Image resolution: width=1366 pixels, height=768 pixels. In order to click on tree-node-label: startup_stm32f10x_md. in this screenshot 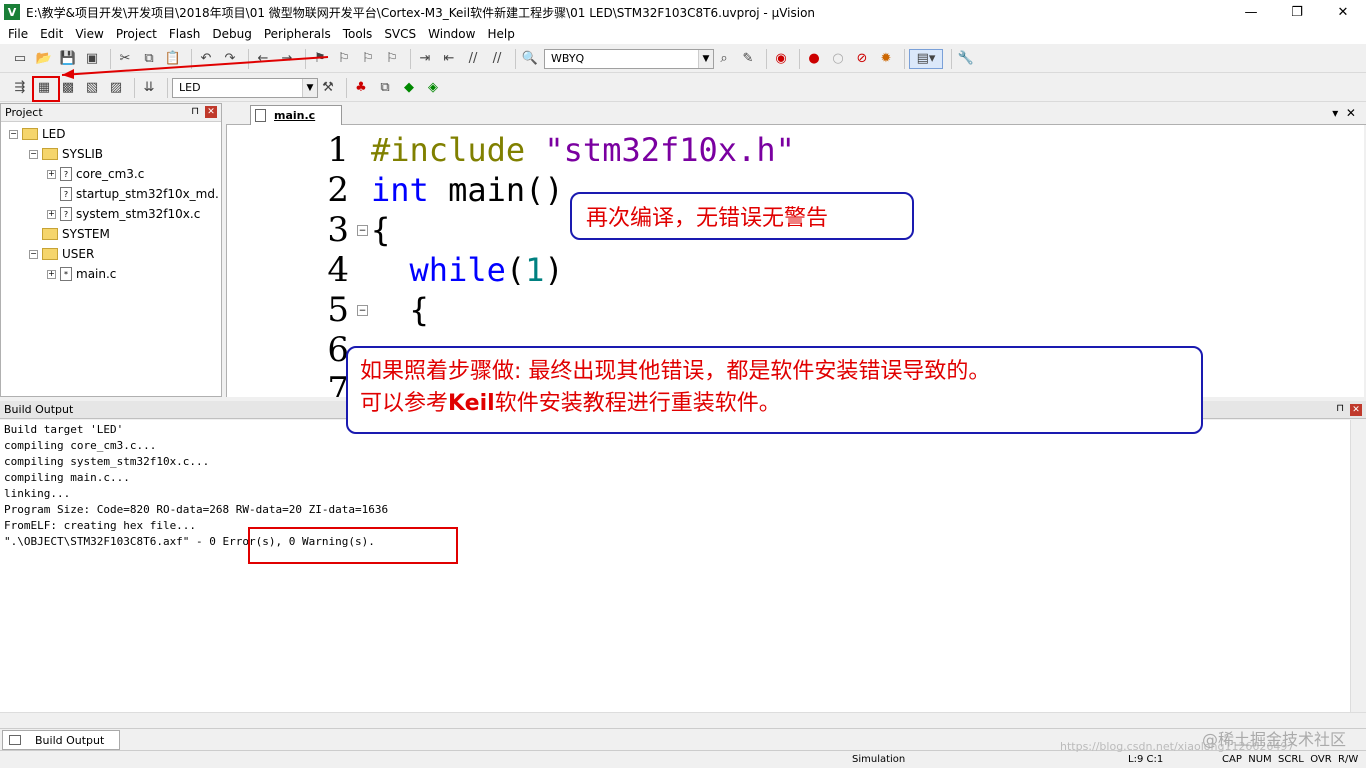, I will do `click(147, 194)`.